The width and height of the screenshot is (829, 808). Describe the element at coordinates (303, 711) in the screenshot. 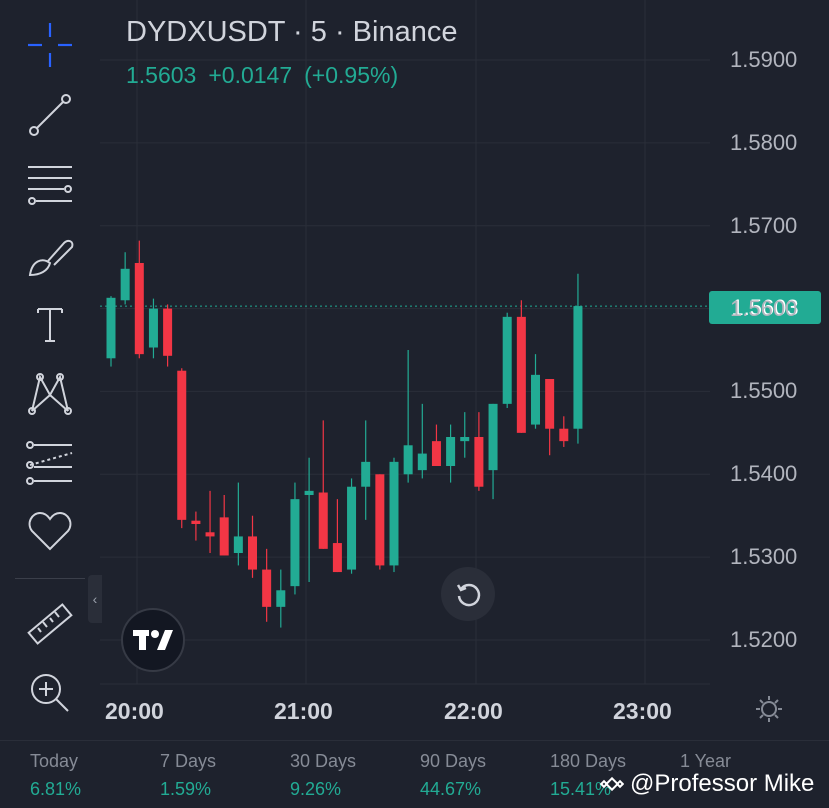

I see `x-tick-label: 21:00` at that location.